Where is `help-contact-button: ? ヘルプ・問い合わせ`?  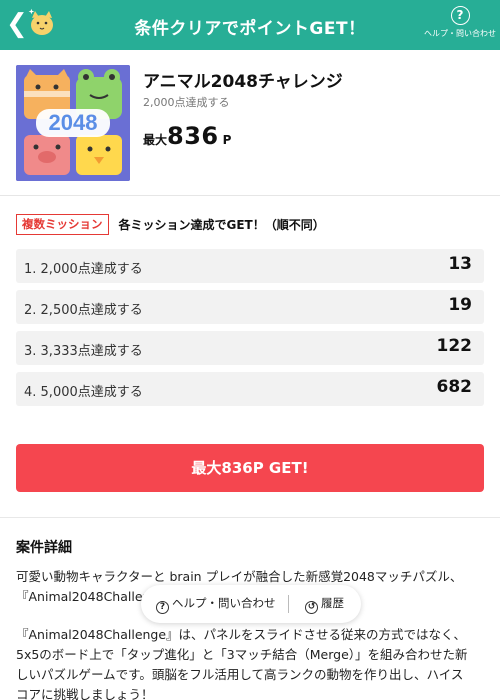
help-contact-button: ? ヘルプ・問い合わせ is located at coordinates (460, 22).